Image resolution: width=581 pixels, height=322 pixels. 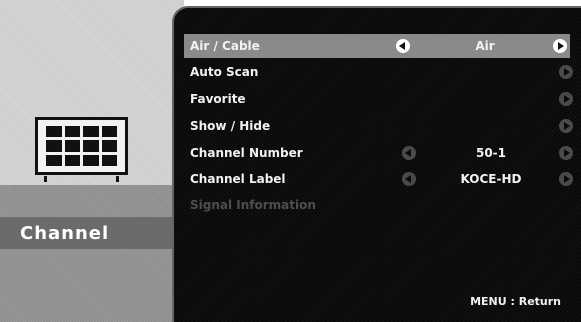 I want to click on menu-return-hint: MENU : Return, so click(x=515, y=301).